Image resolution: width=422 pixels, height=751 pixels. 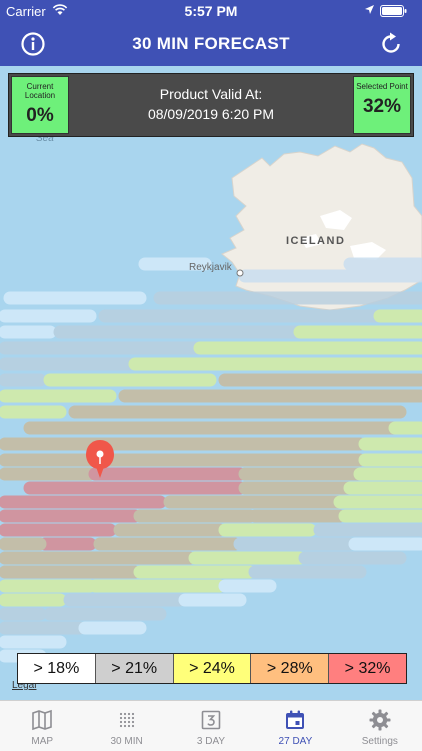 I want to click on location-arrow-icon, so click(x=369, y=10).